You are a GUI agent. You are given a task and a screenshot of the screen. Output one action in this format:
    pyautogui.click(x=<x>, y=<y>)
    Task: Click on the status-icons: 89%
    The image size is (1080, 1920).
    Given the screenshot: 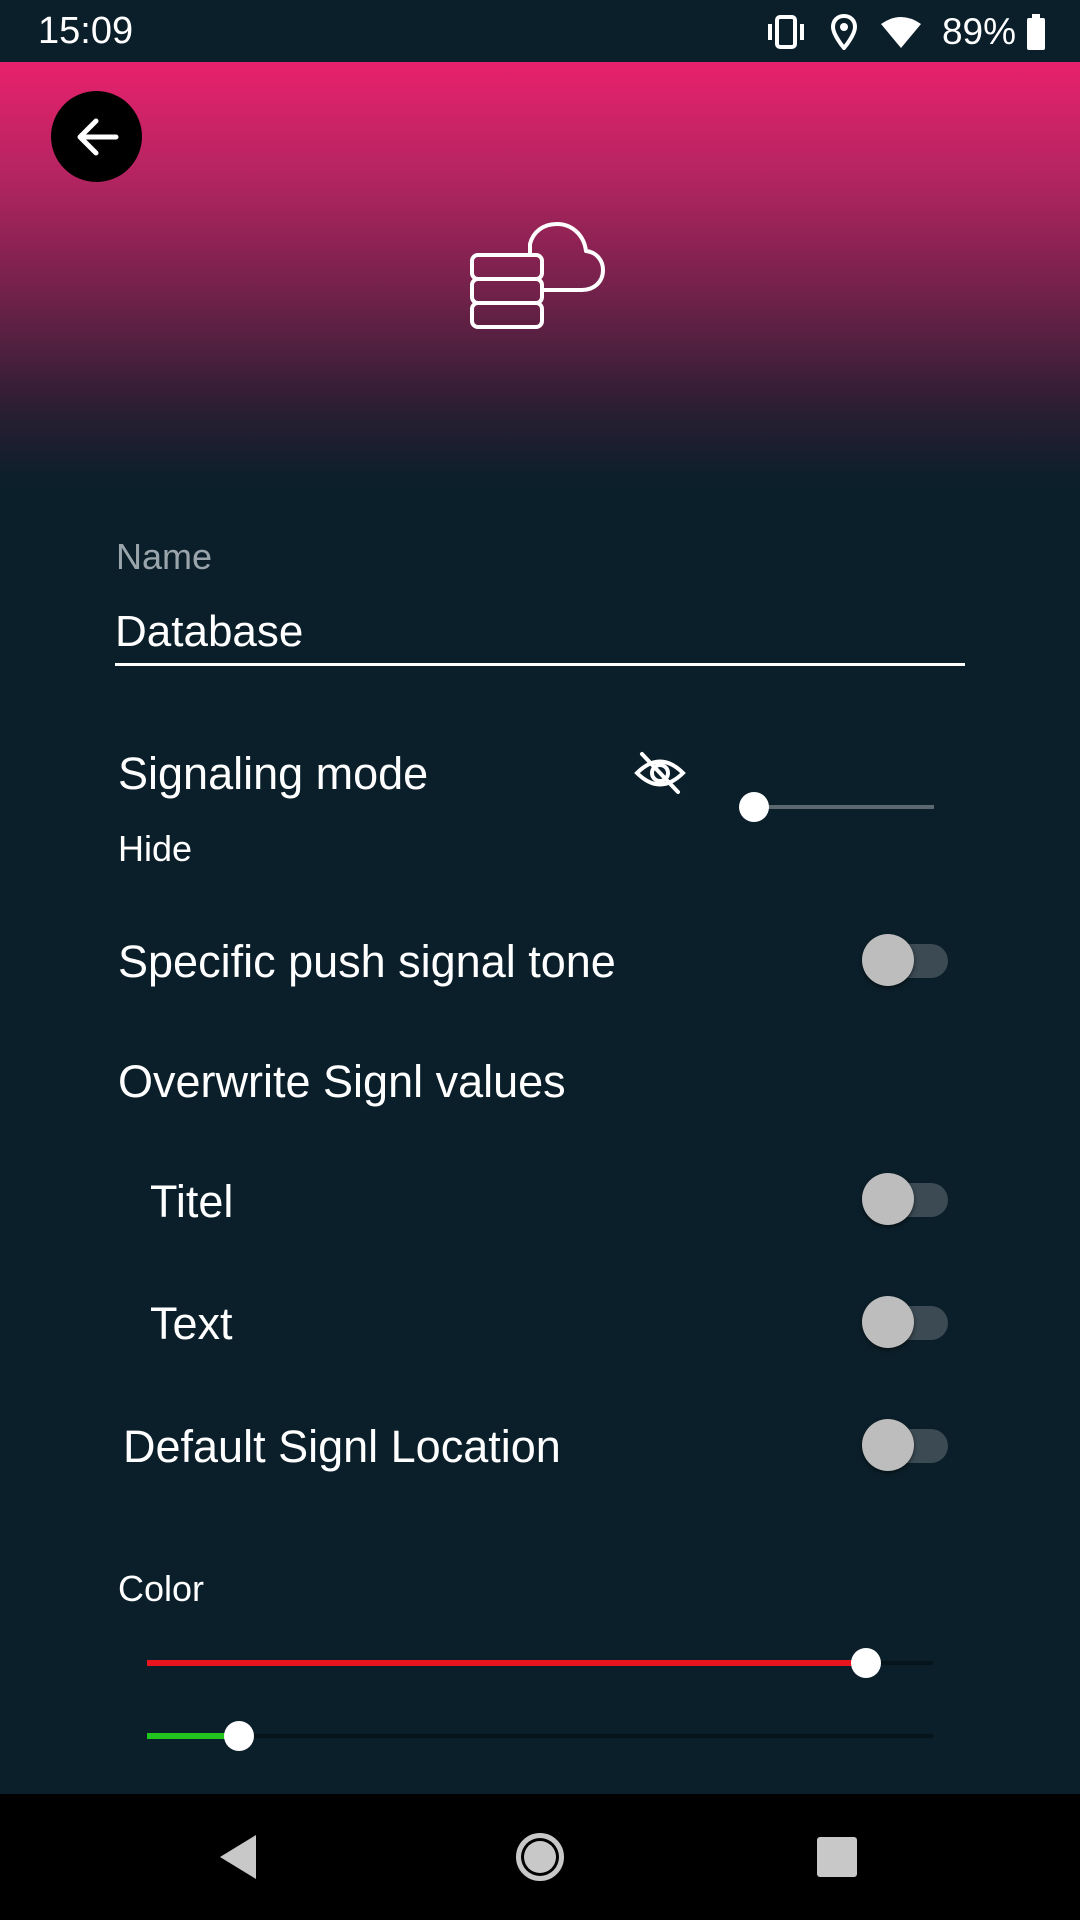 What is the action you would take?
    pyautogui.click(x=894, y=32)
    